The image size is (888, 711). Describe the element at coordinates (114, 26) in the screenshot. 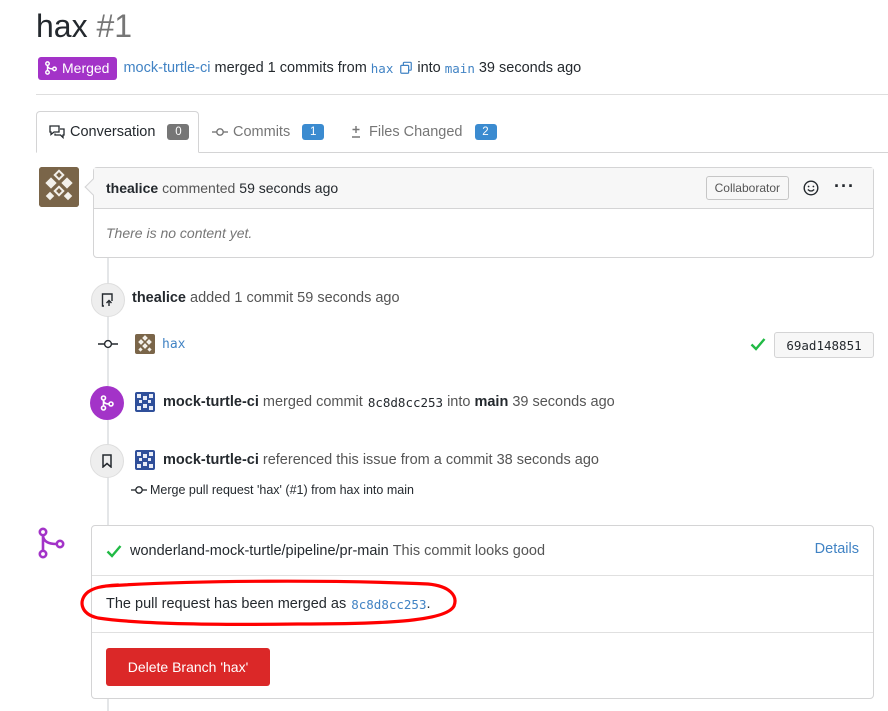

I see `pr-number: #1` at that location.